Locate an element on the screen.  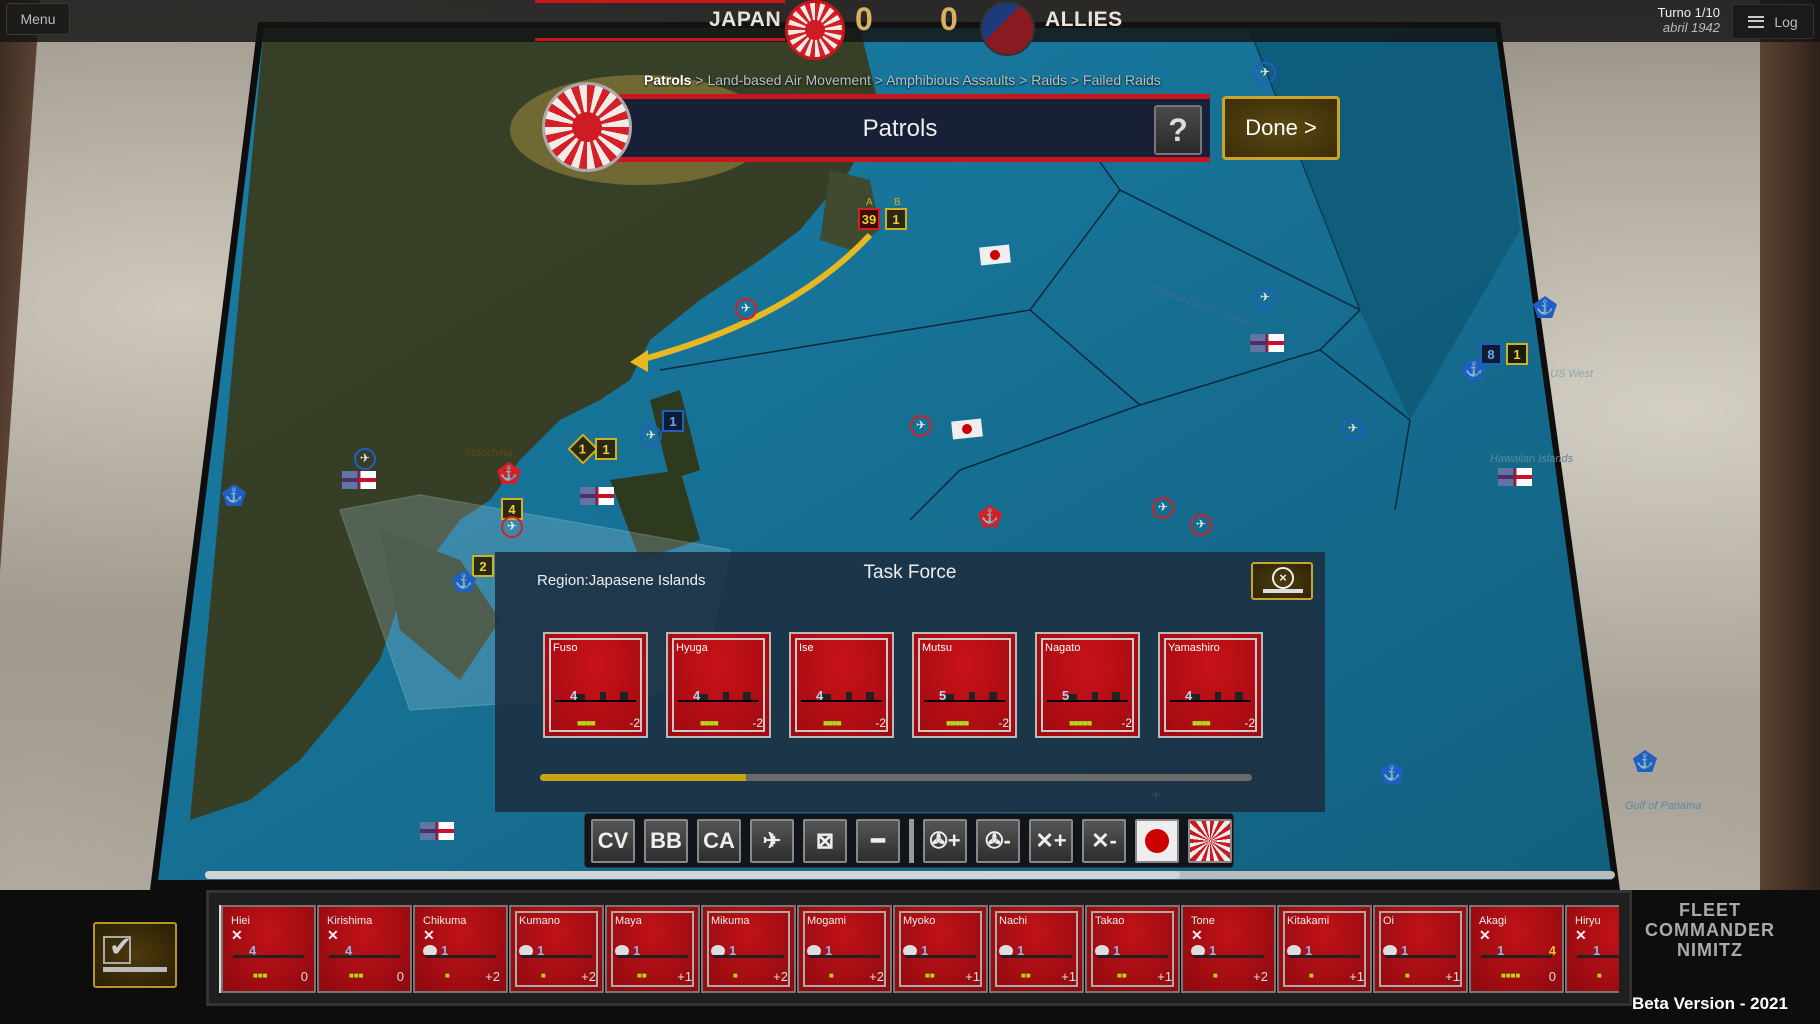
tray-ship-card: Oi 1 ■ +1 is located at coordinates (1420, 949).